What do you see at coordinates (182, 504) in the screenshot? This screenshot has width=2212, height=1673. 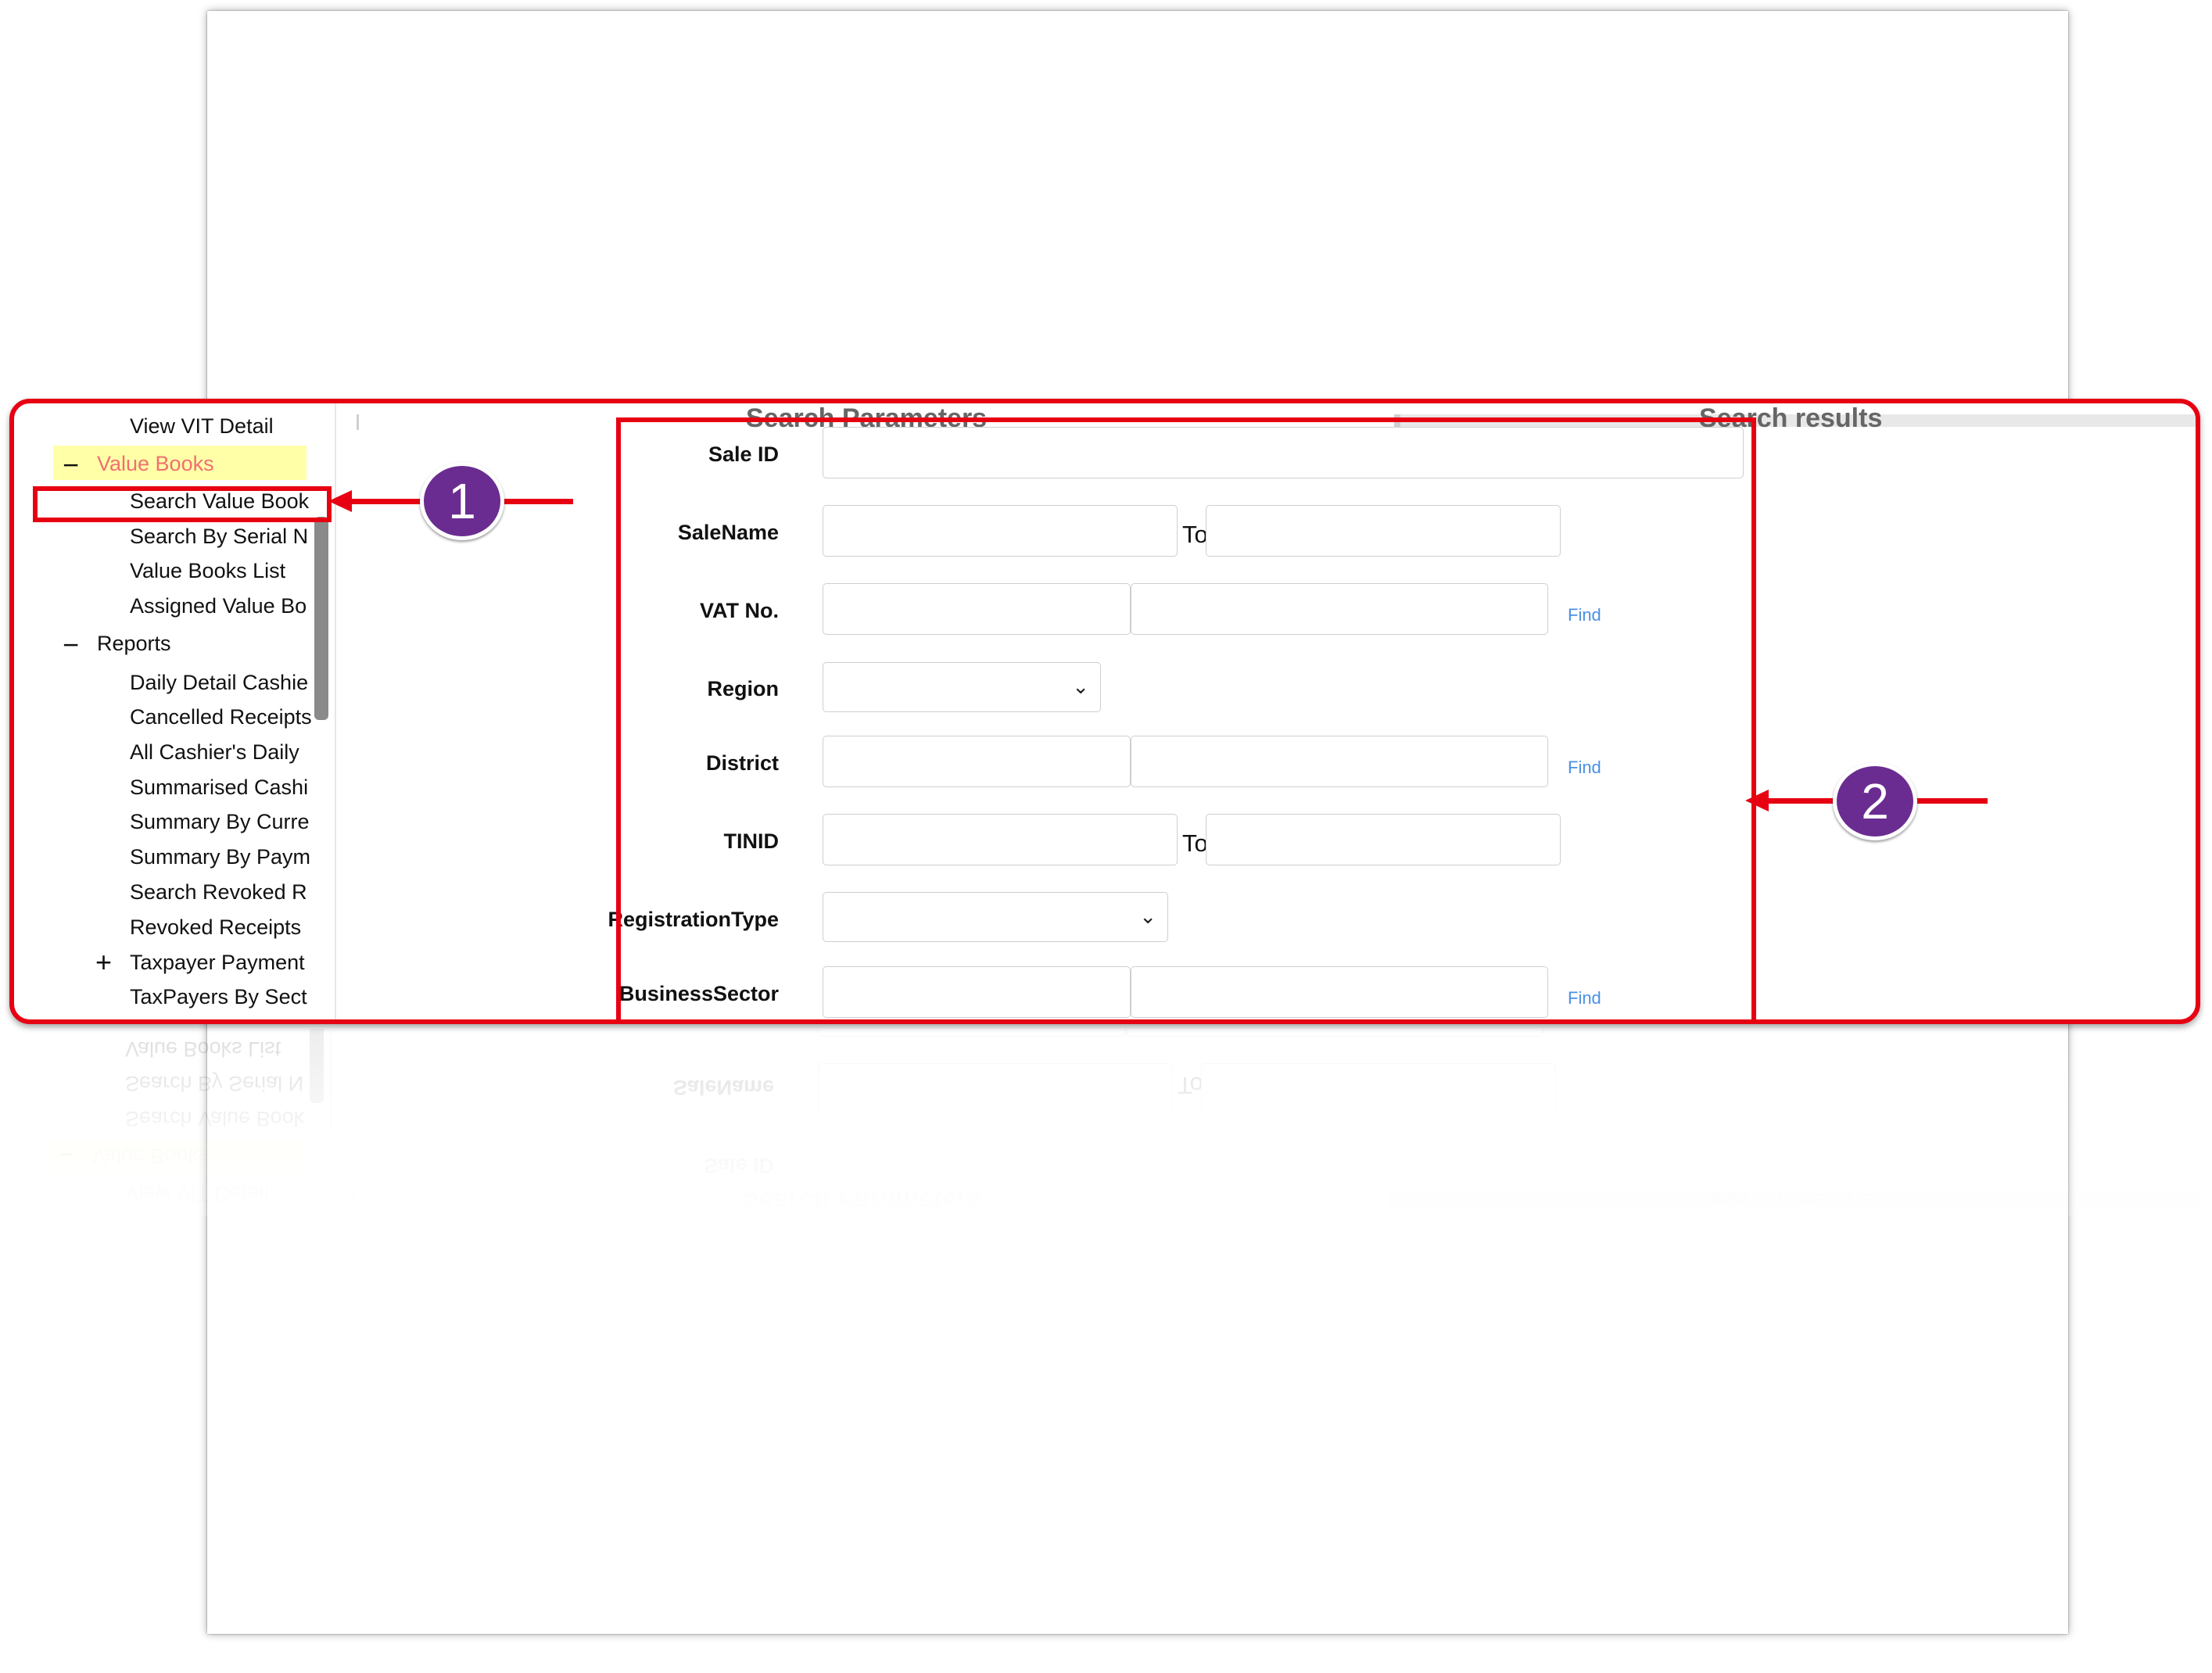 I see `callout-1-highlight-box` at bounding box center [182, 504].